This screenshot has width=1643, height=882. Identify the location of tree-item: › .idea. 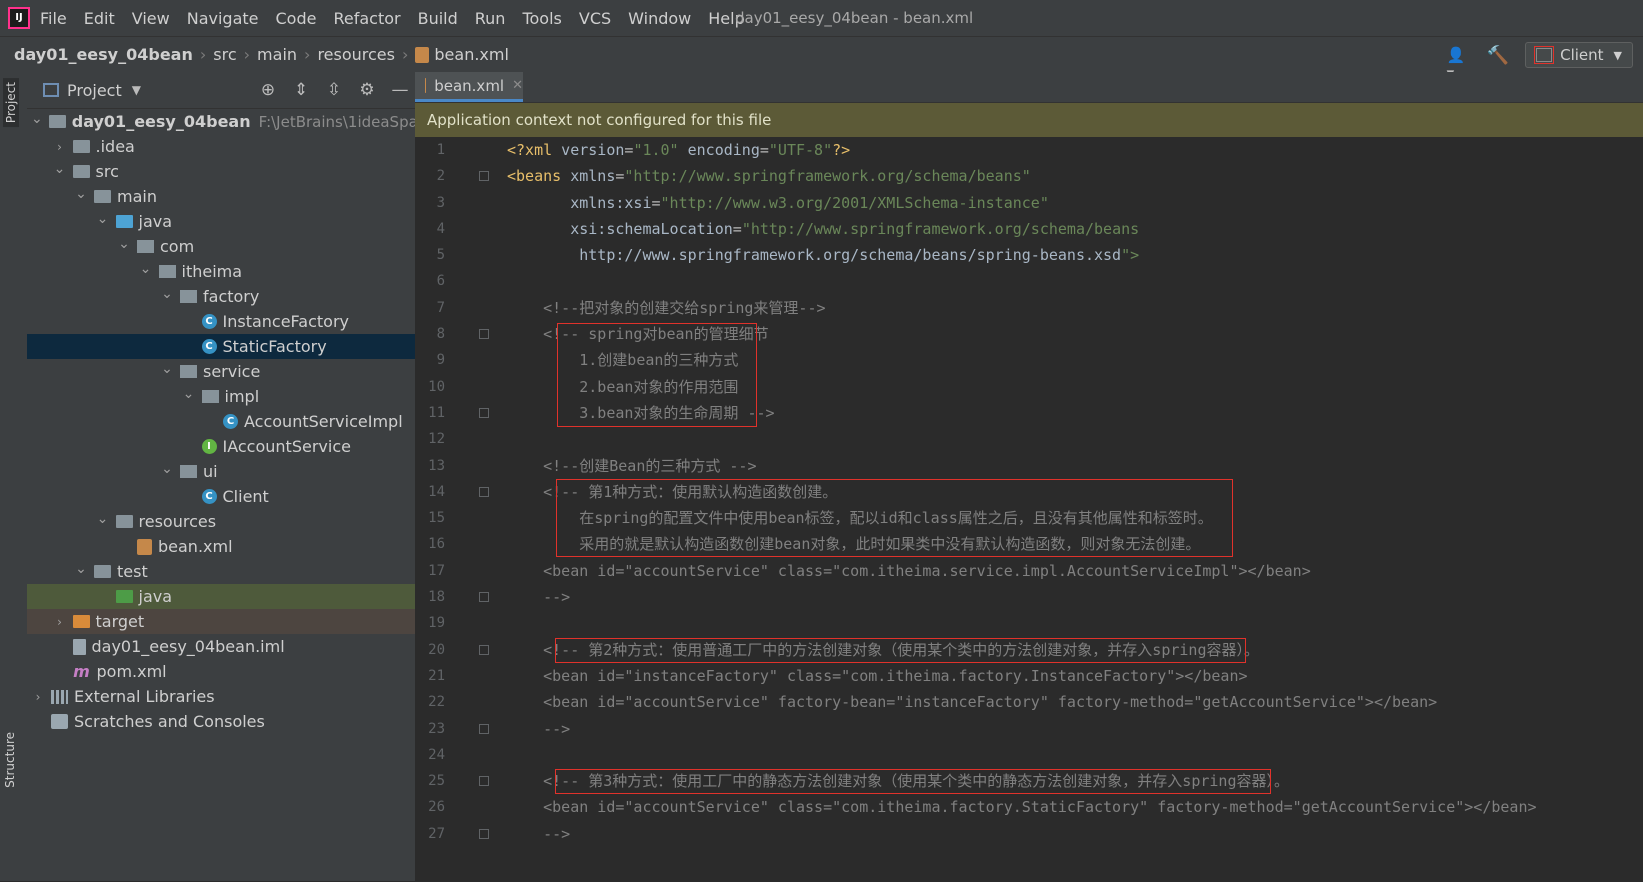
(221, 146).